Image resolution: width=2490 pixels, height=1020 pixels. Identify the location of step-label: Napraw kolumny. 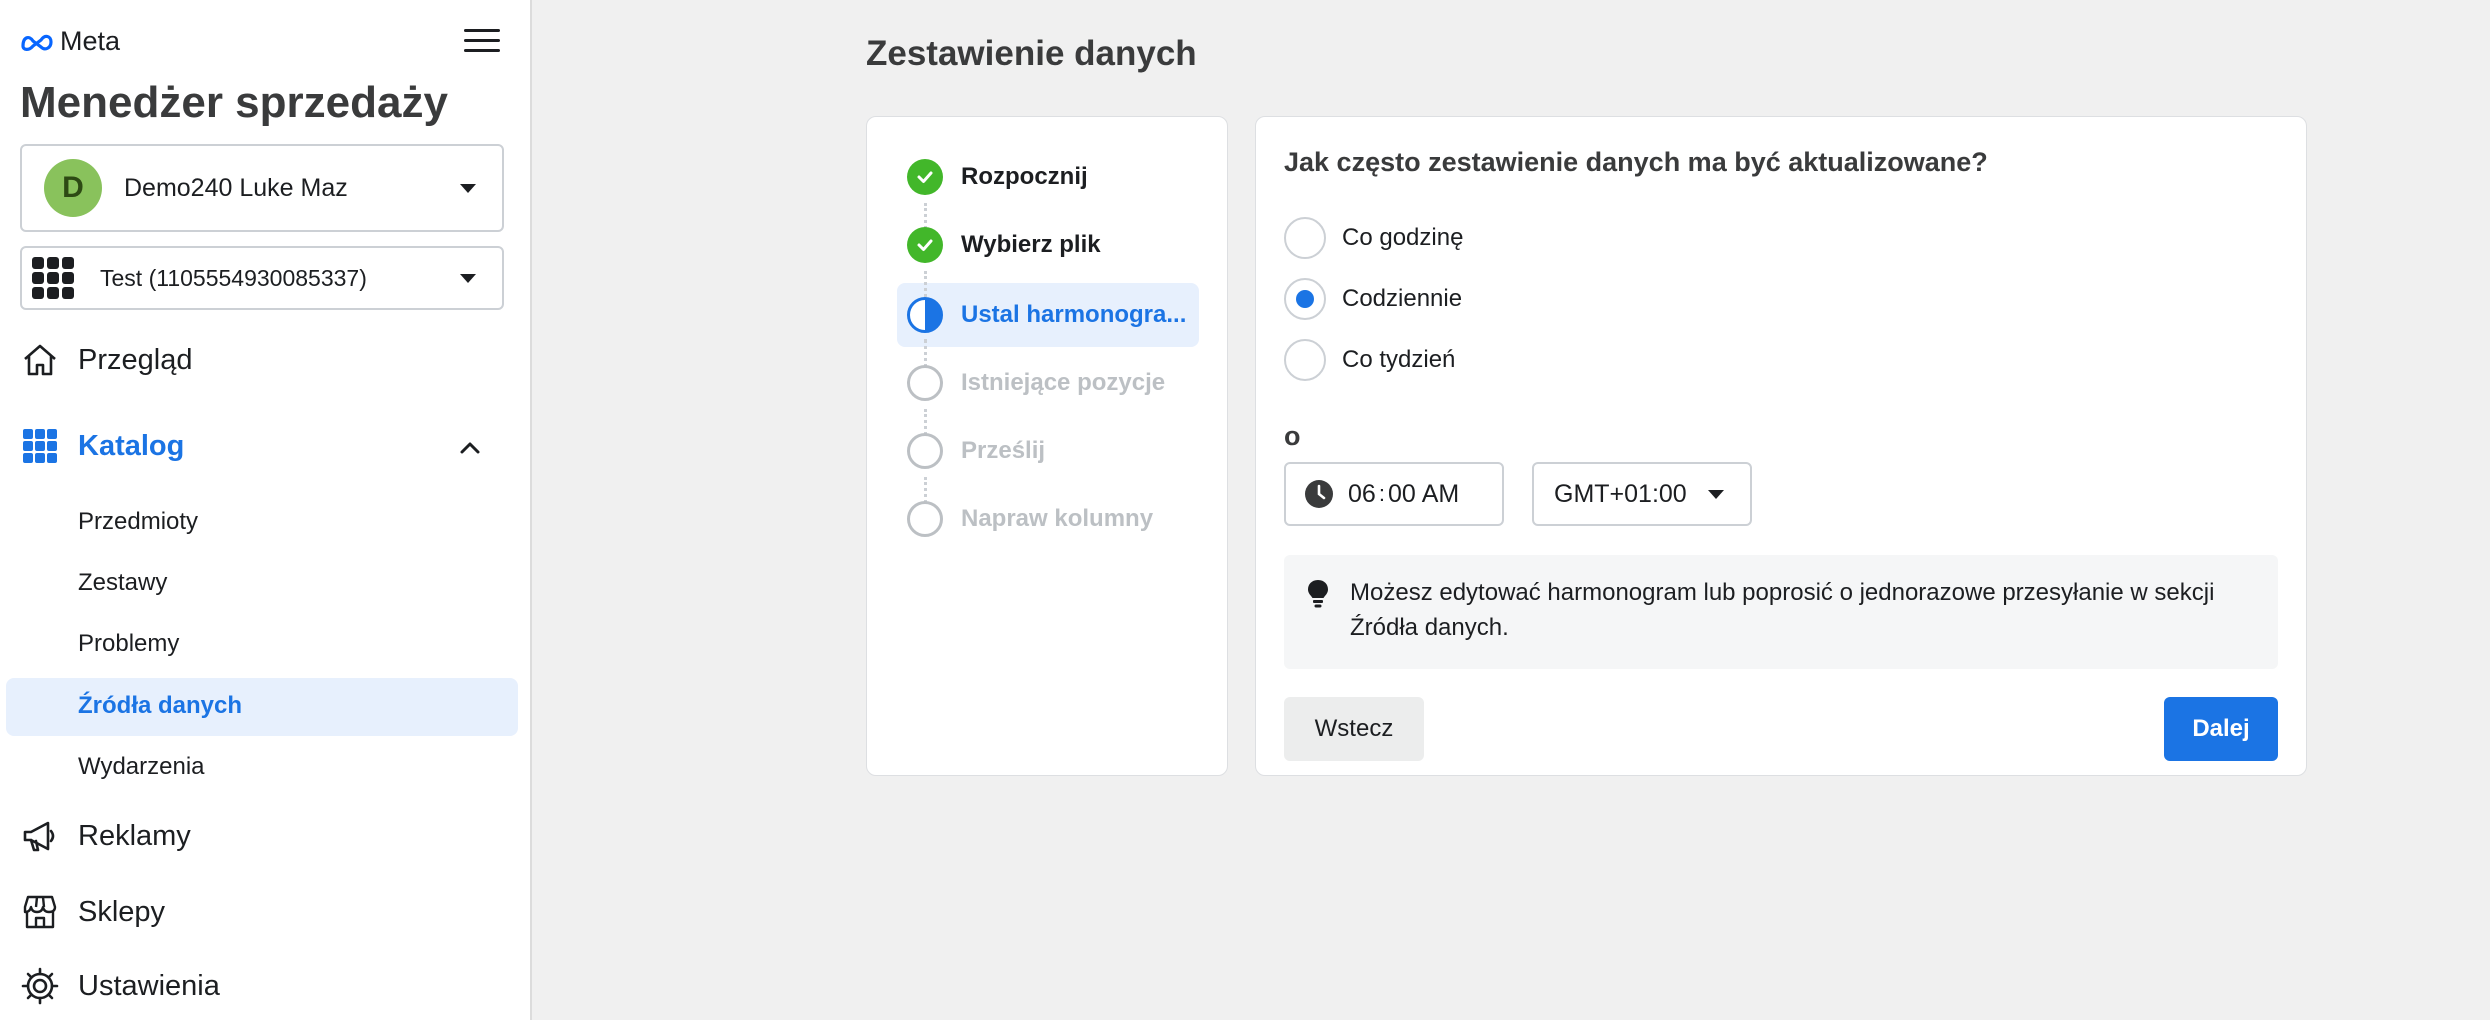
(1057, 518).